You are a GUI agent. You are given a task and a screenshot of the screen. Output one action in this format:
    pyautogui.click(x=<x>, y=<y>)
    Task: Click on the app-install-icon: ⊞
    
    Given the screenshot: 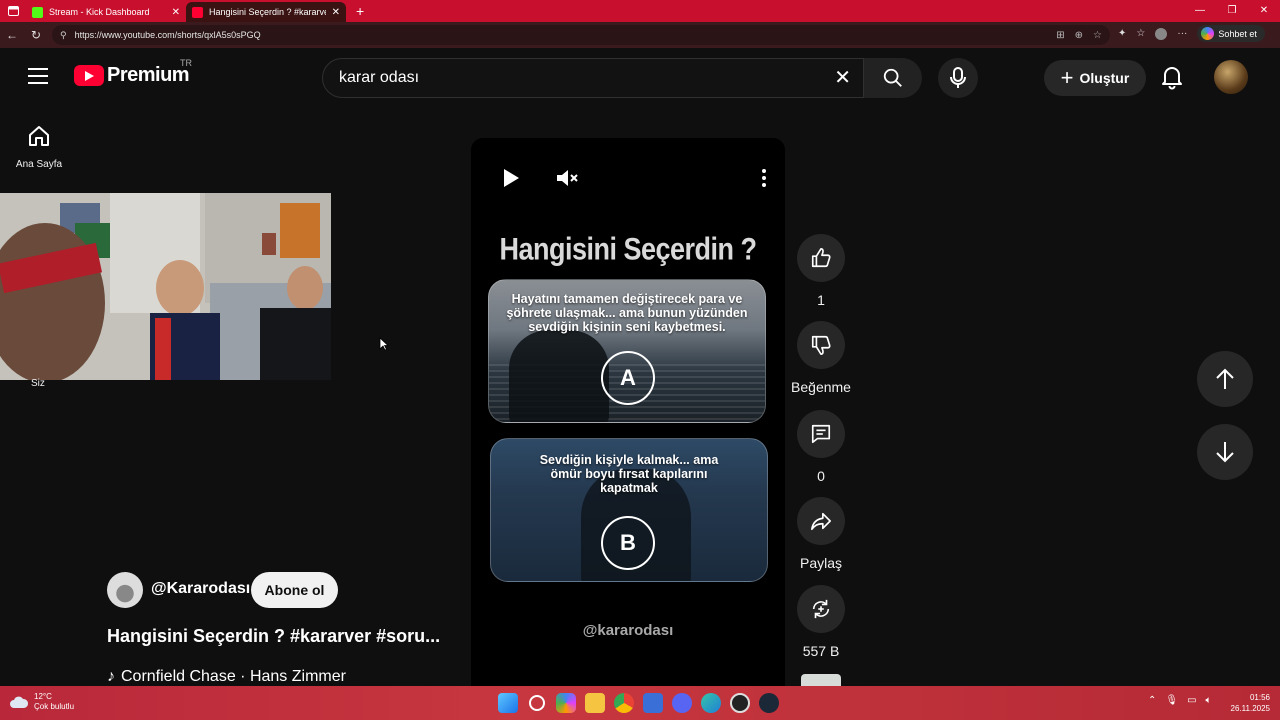 What is the action you would take?
    pyautogui.click(x=1060, y=35)
    